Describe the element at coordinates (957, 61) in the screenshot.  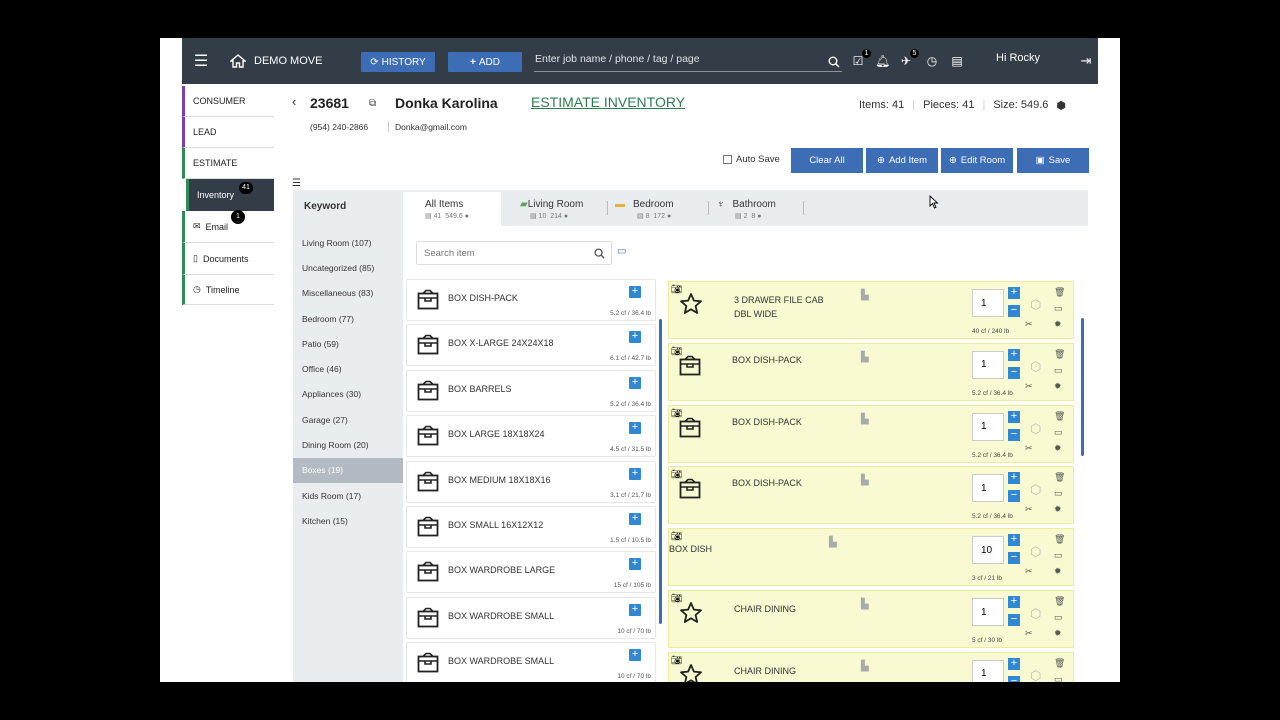
I see `chat-icon: ▤` at that location.